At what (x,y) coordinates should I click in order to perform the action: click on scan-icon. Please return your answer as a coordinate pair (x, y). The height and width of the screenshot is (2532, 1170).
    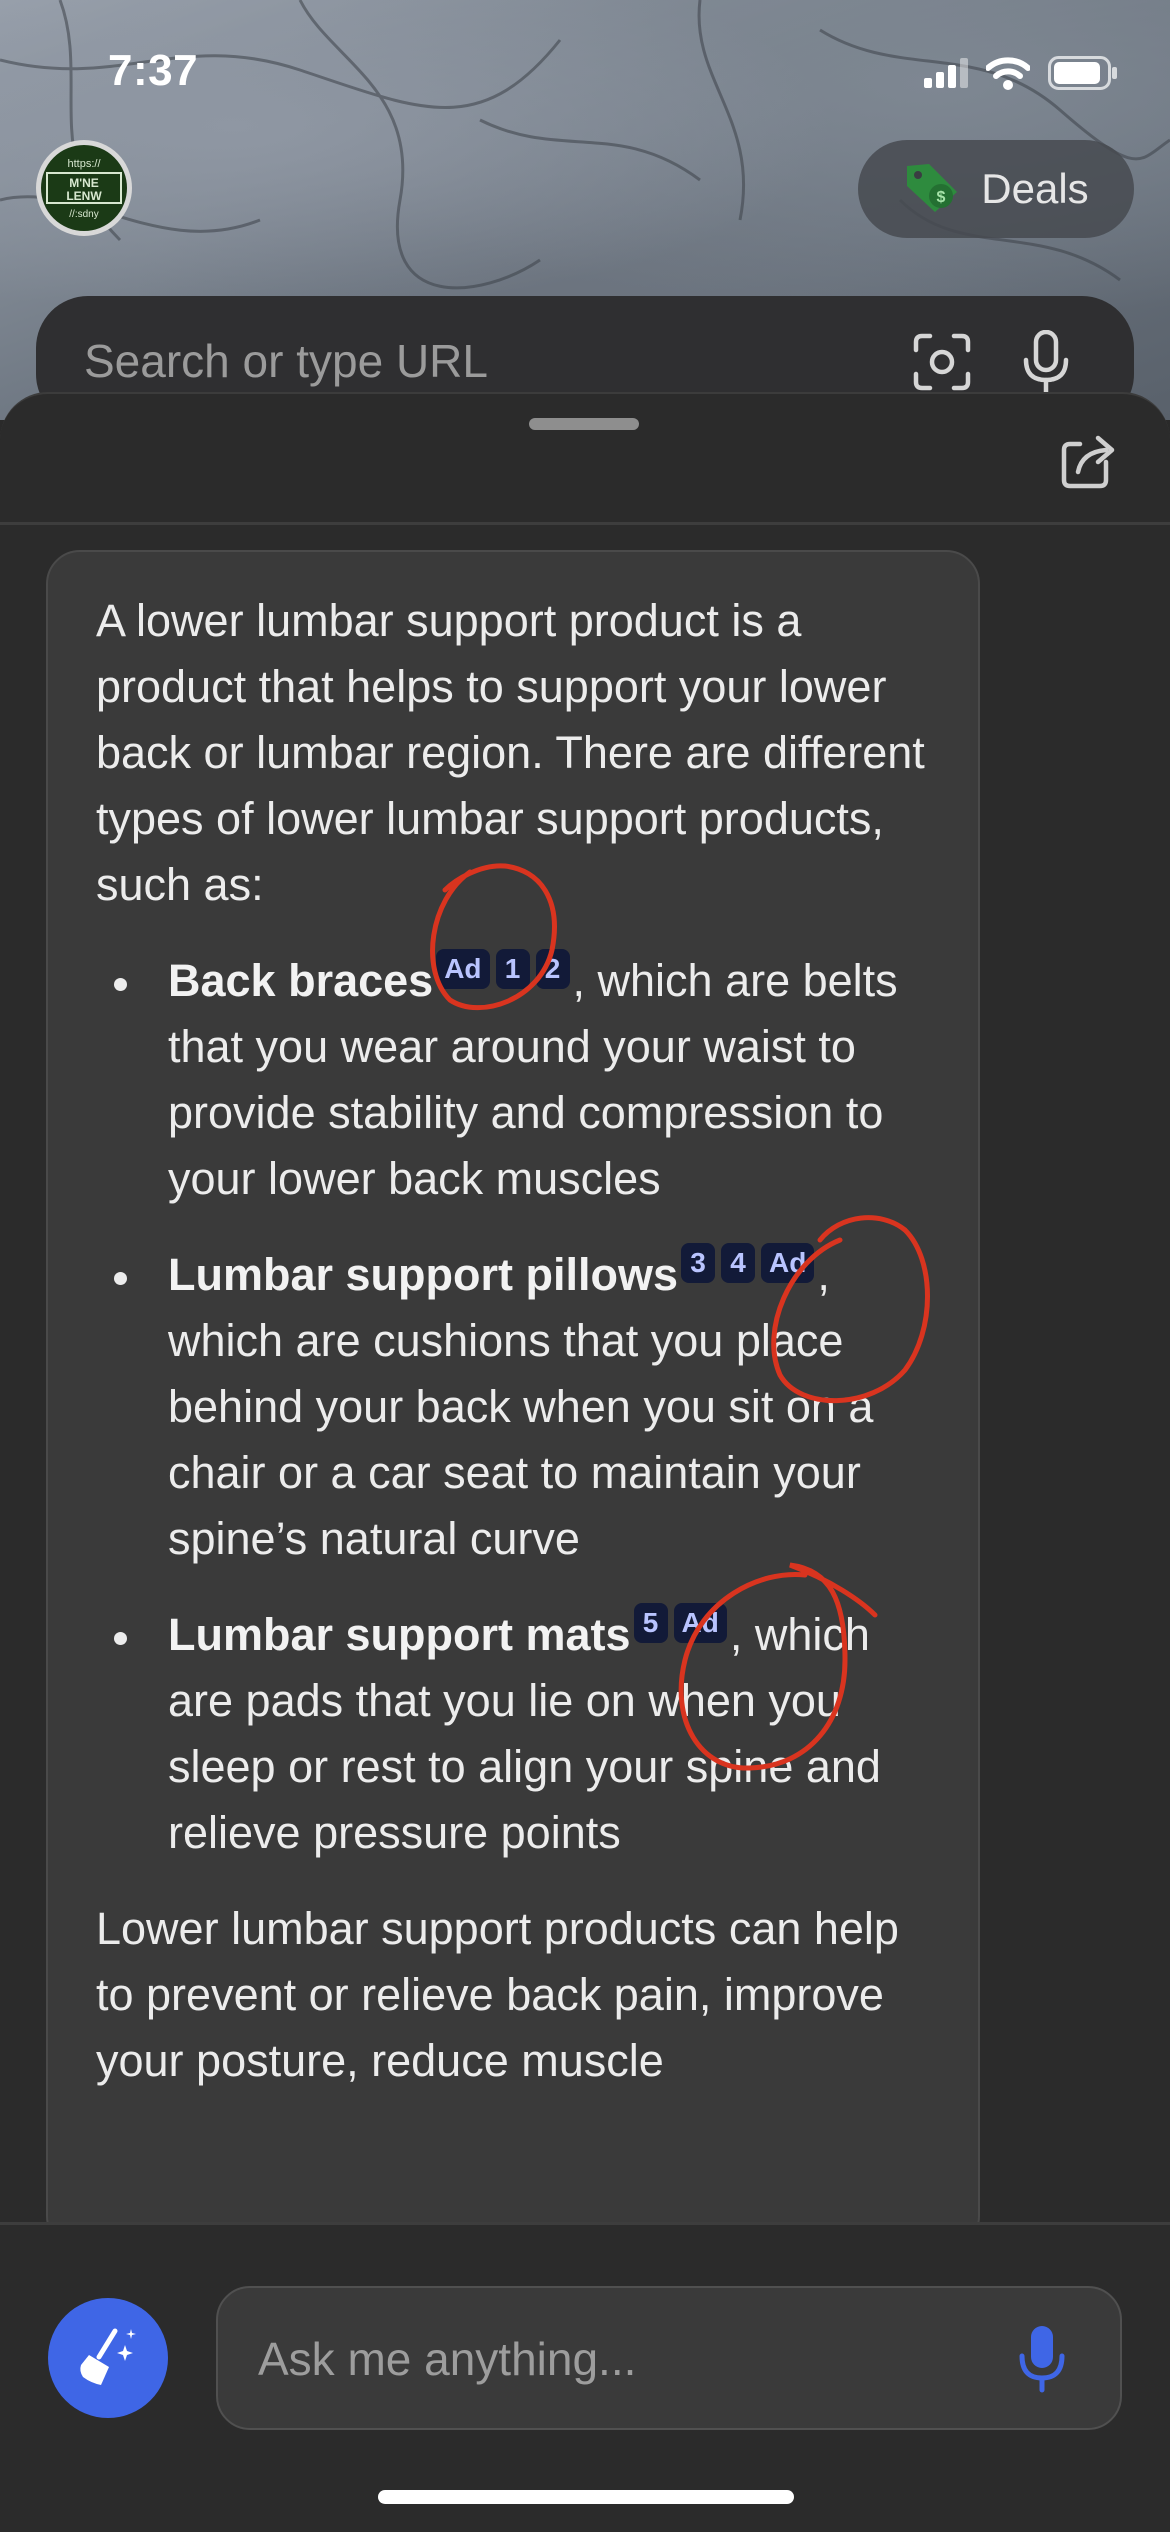
    Looking at the image, I should click on (942, 364).